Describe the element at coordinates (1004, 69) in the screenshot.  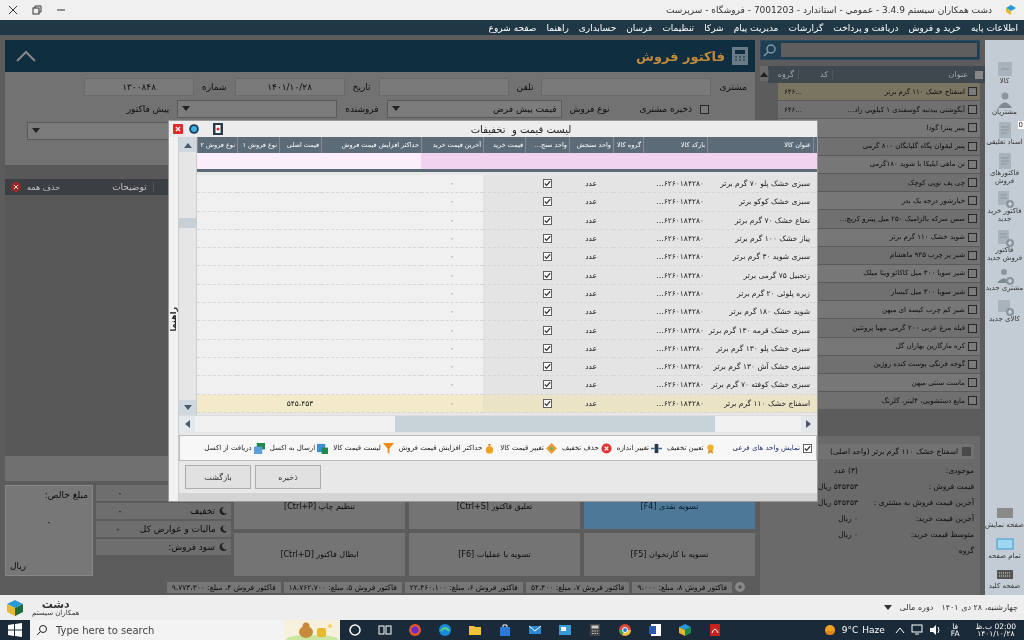
I see `product-icon` at that location.